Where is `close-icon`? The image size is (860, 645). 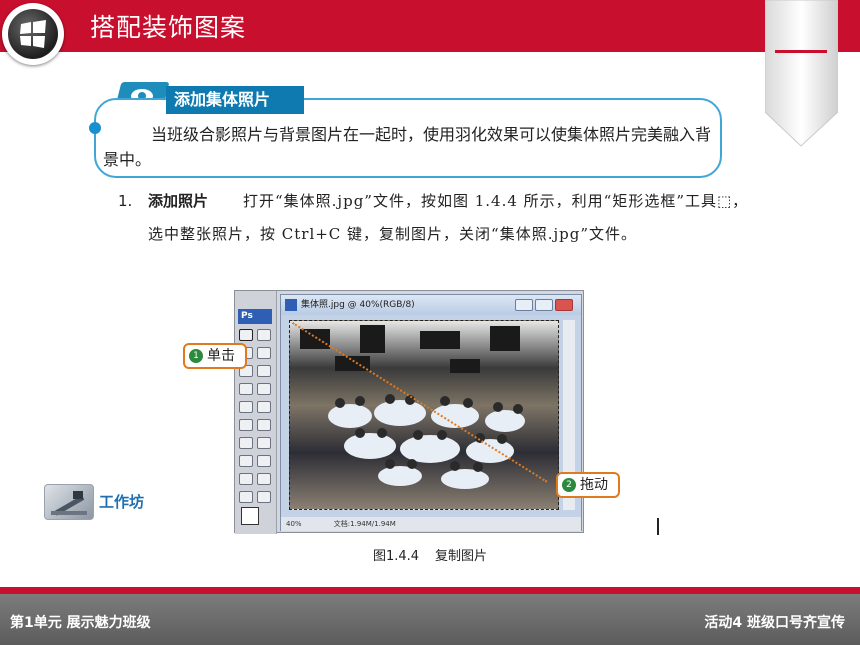
close-icon is located at coordinates (564, 305).